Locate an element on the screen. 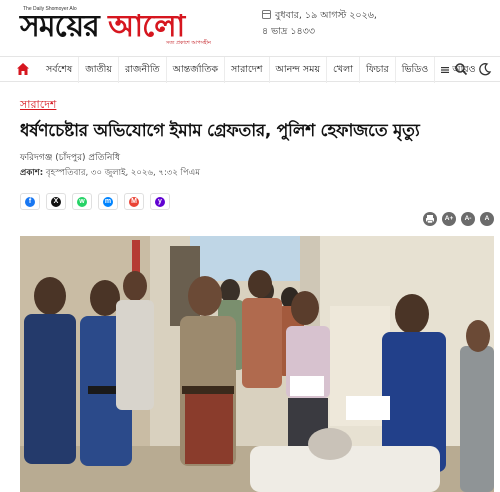  nav-item-video: ভিডিও is located at coordinates (416, 70).